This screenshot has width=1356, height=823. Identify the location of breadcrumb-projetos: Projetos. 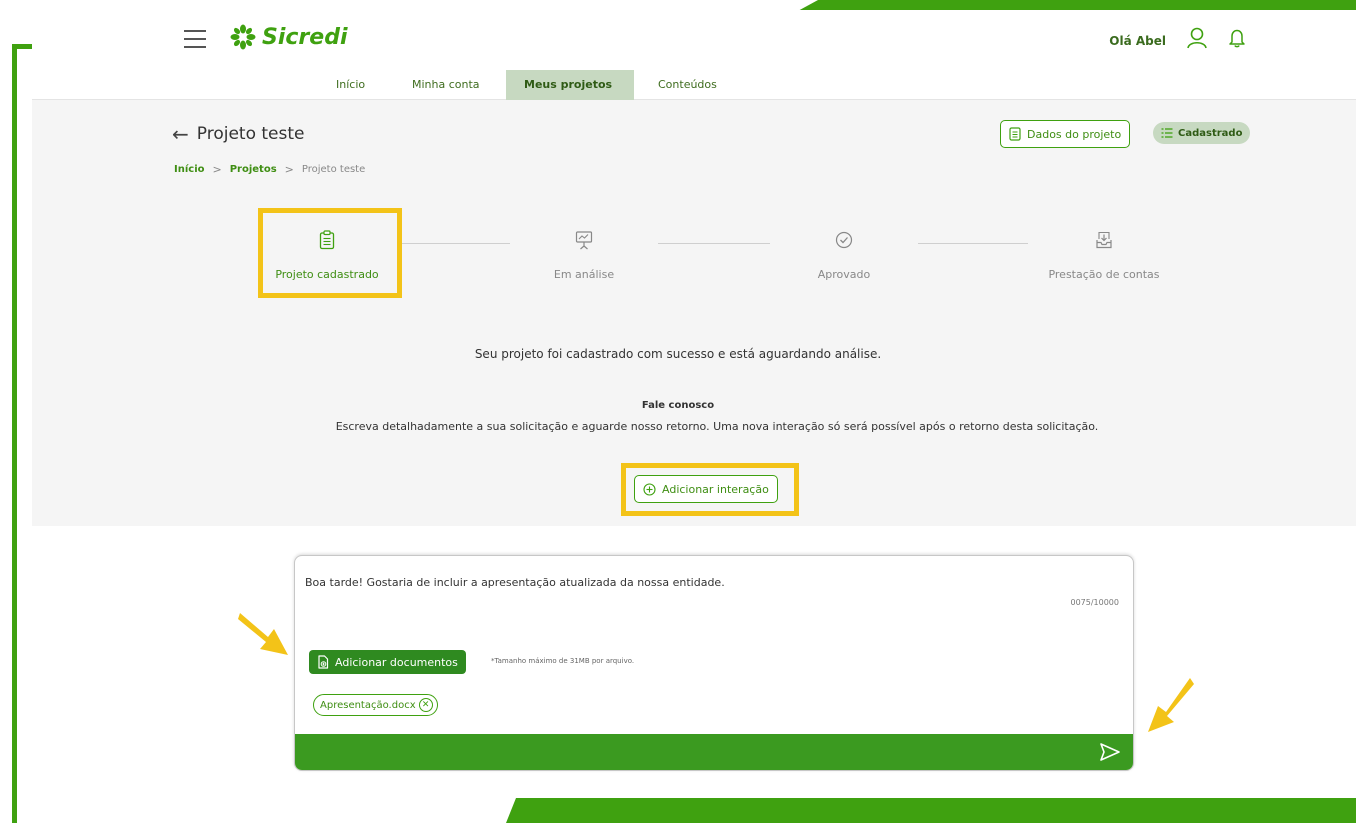
(253, 169).